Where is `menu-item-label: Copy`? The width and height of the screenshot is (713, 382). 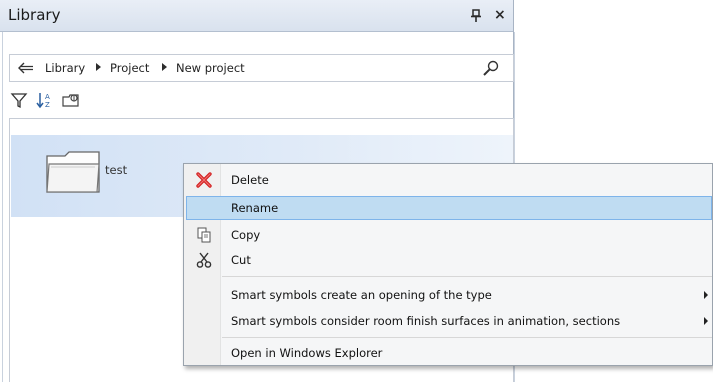 menu-item-label: Copy is located at coordinates (246, 235).